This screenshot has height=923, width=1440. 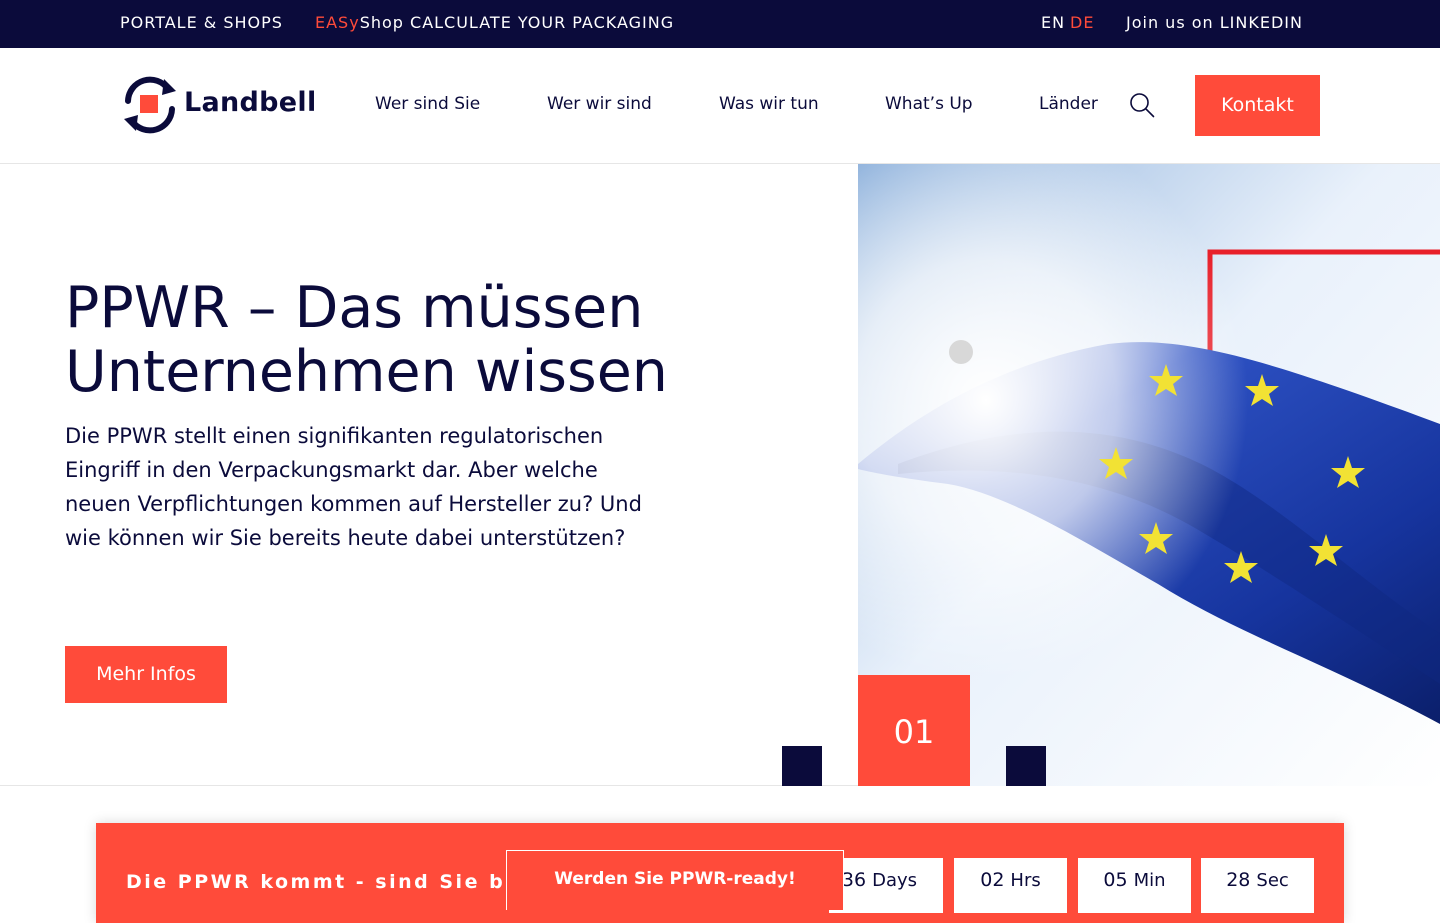 What do you see at coordinates (914, 730) in the screenshot?
I see `slide-number: 01` at bounding box center [914, 730].